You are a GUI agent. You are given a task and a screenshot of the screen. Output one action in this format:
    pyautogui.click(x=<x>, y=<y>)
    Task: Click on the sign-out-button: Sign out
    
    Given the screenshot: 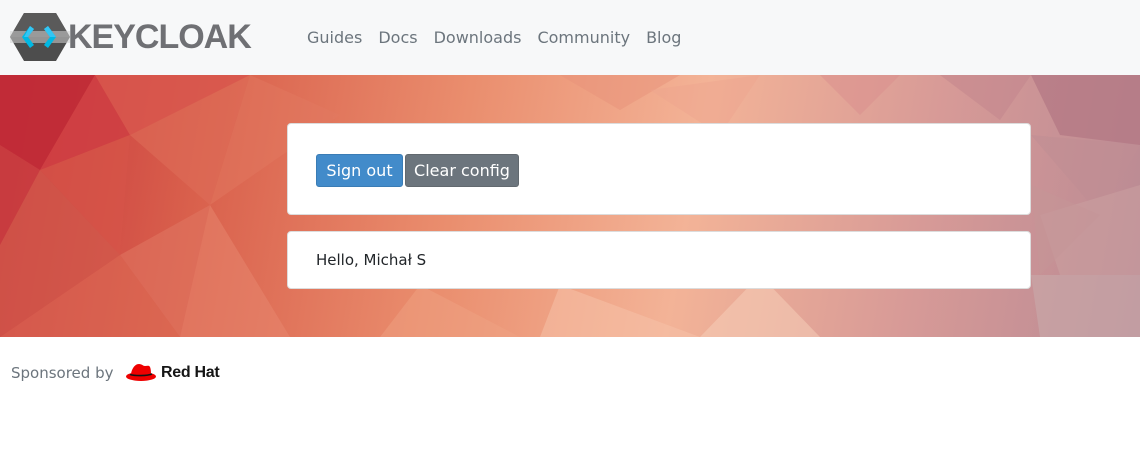 What is the action you would take?
    pyautogui.click(x=359, y=170)
    